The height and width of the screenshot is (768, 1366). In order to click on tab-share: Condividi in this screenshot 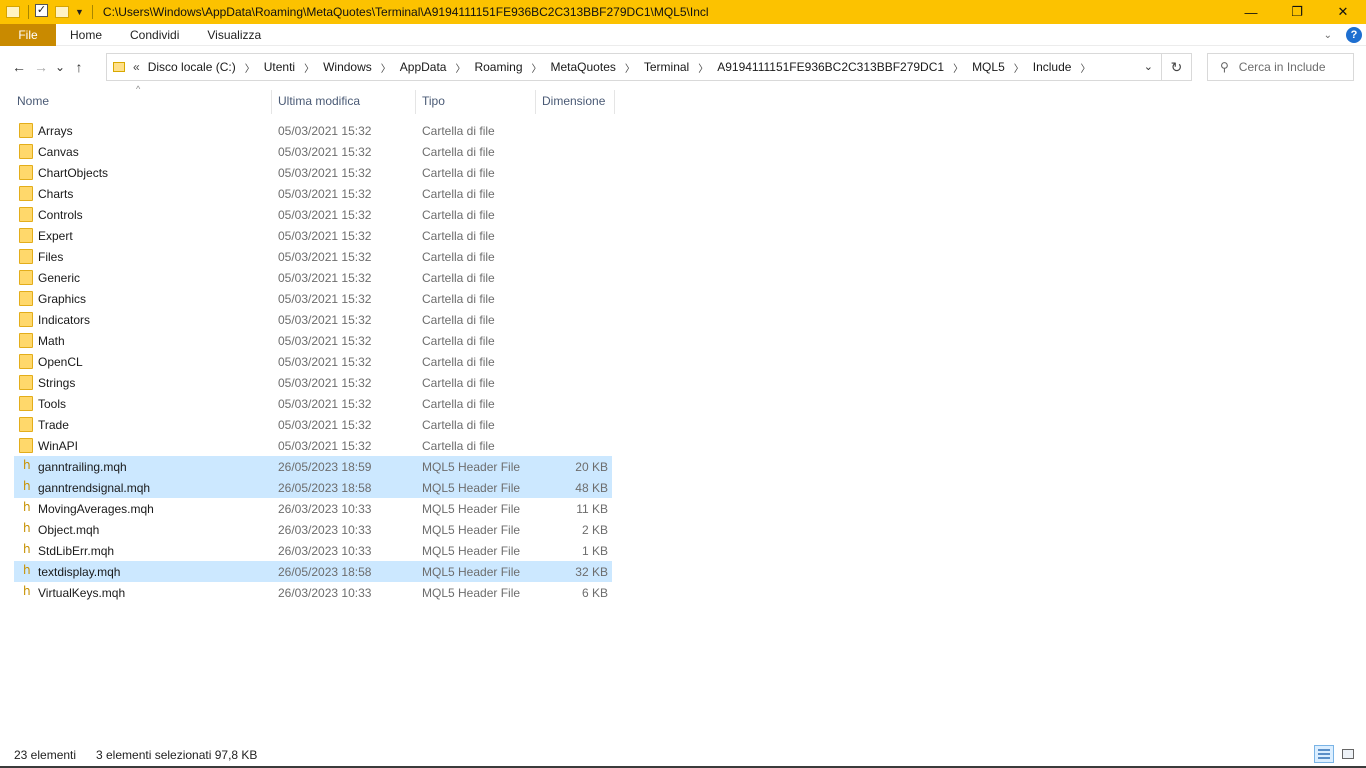, I will do `click(154, 35)`.